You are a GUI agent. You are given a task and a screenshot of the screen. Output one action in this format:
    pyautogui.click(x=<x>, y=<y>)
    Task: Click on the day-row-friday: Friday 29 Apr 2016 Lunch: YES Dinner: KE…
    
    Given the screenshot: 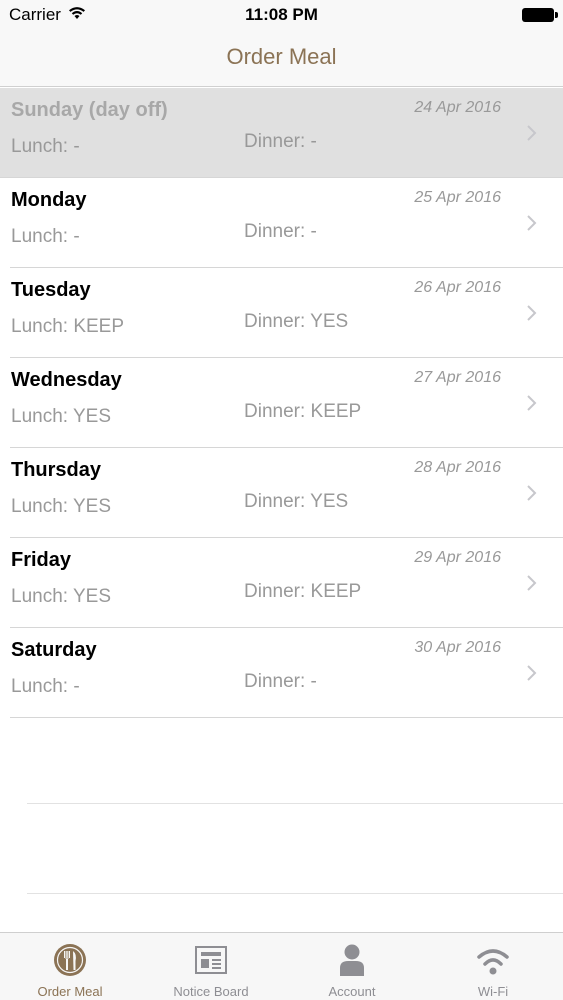 What is the action you would take?
    pyautogui.click(x=281, y=583)
    